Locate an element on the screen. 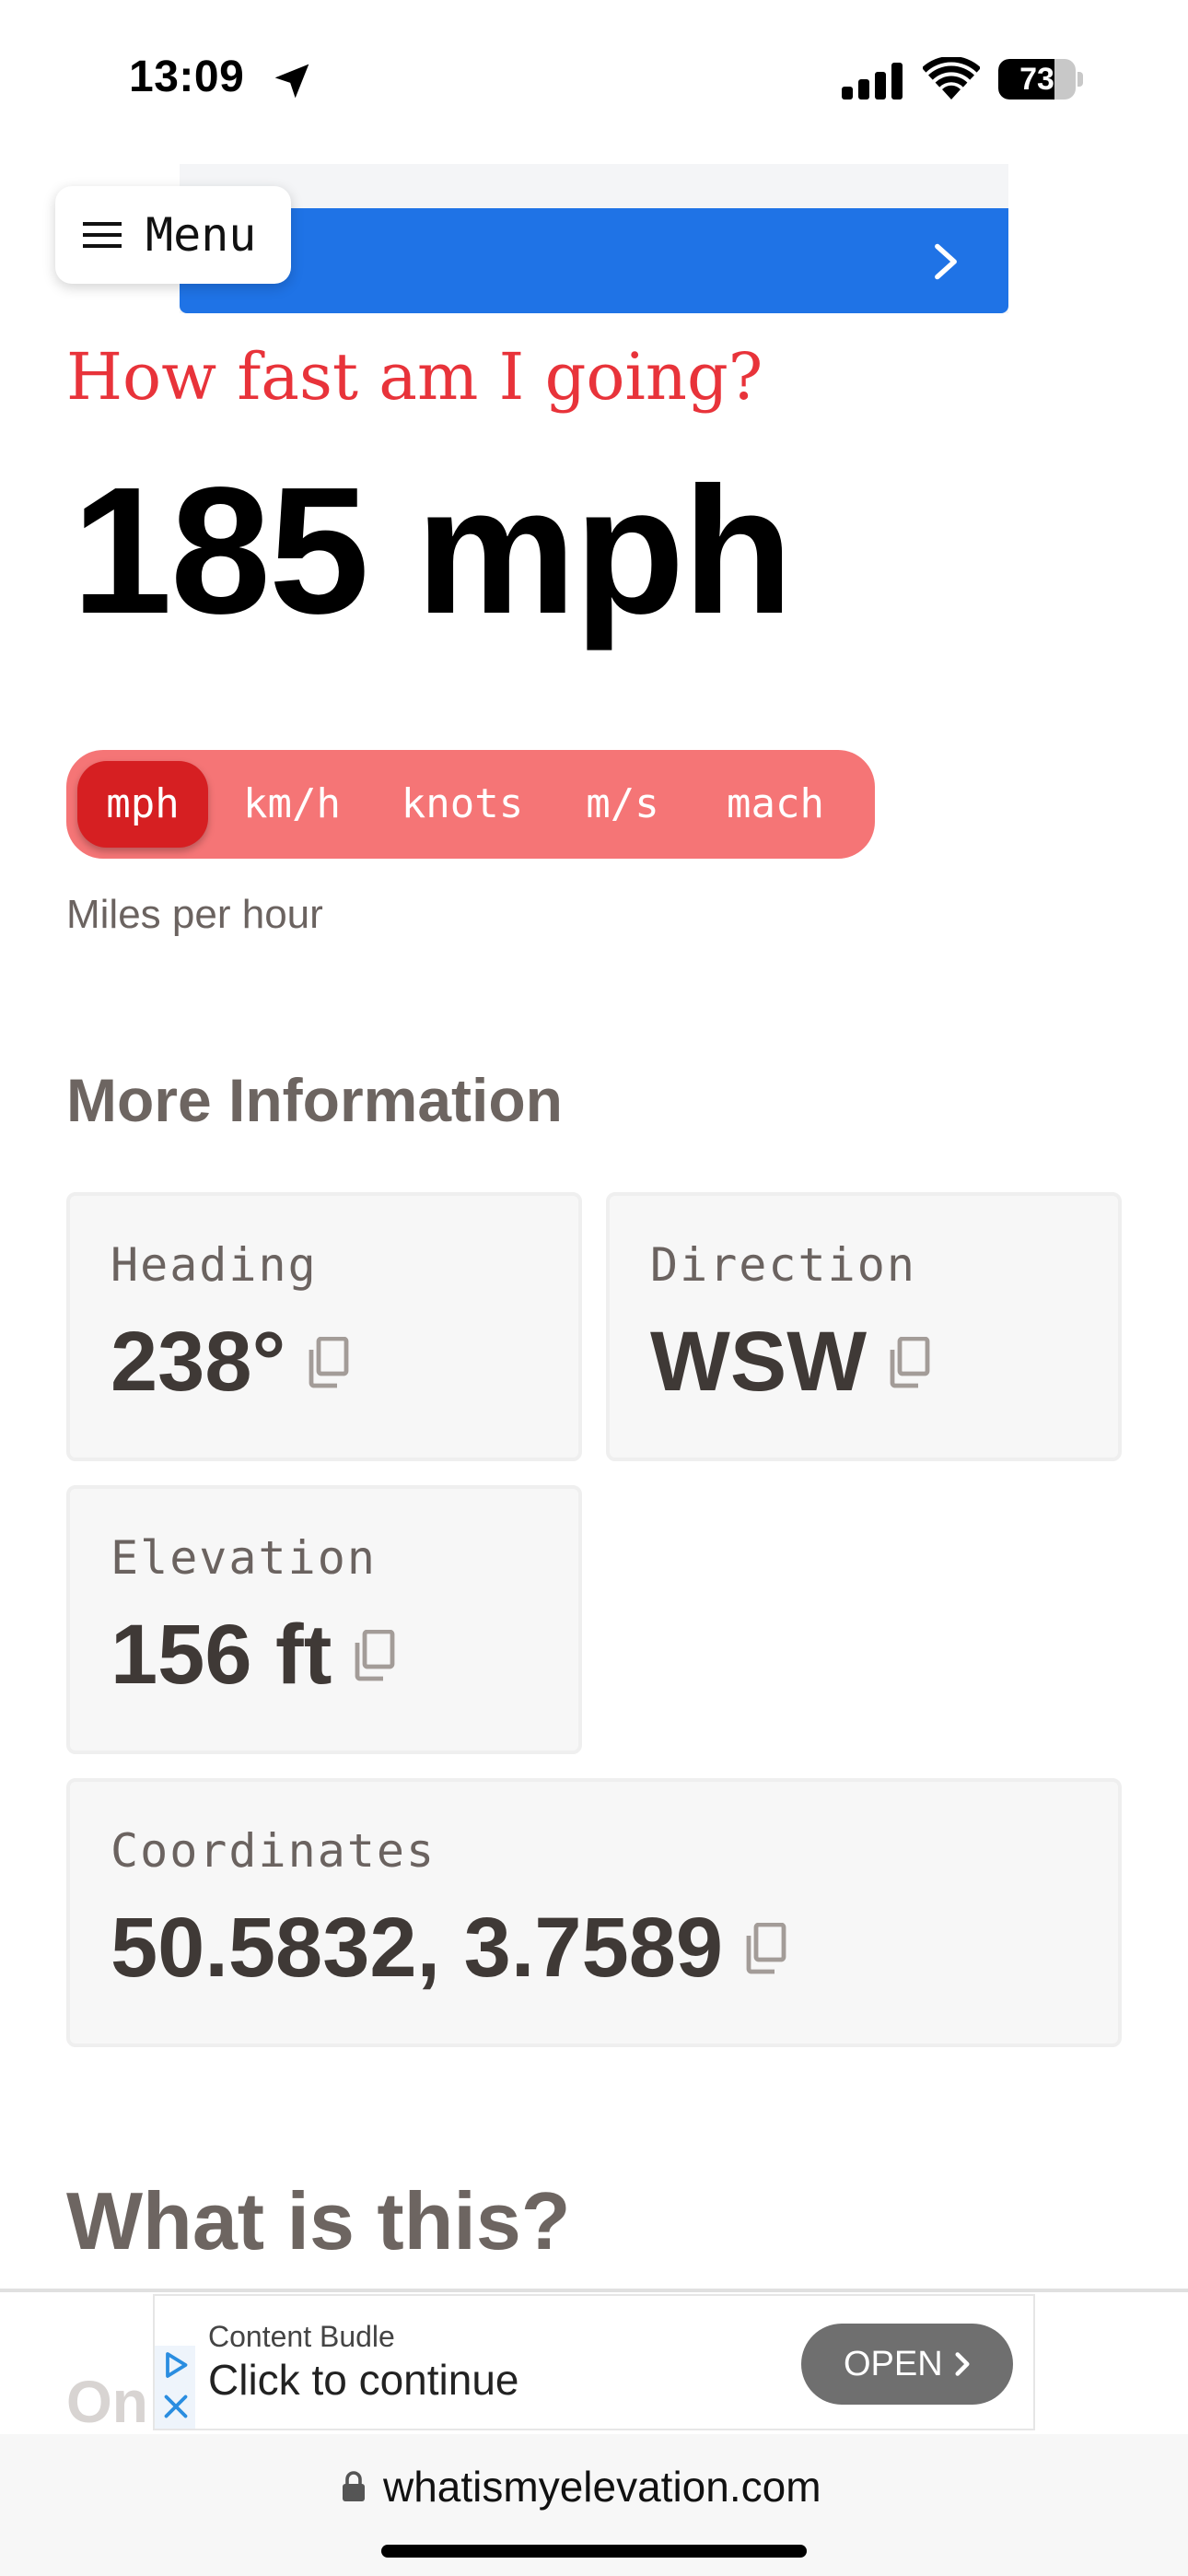 Image resolution: width=1188 pixels, height=2576 pixels. lock-icon is located at coordinates (354, 2486).